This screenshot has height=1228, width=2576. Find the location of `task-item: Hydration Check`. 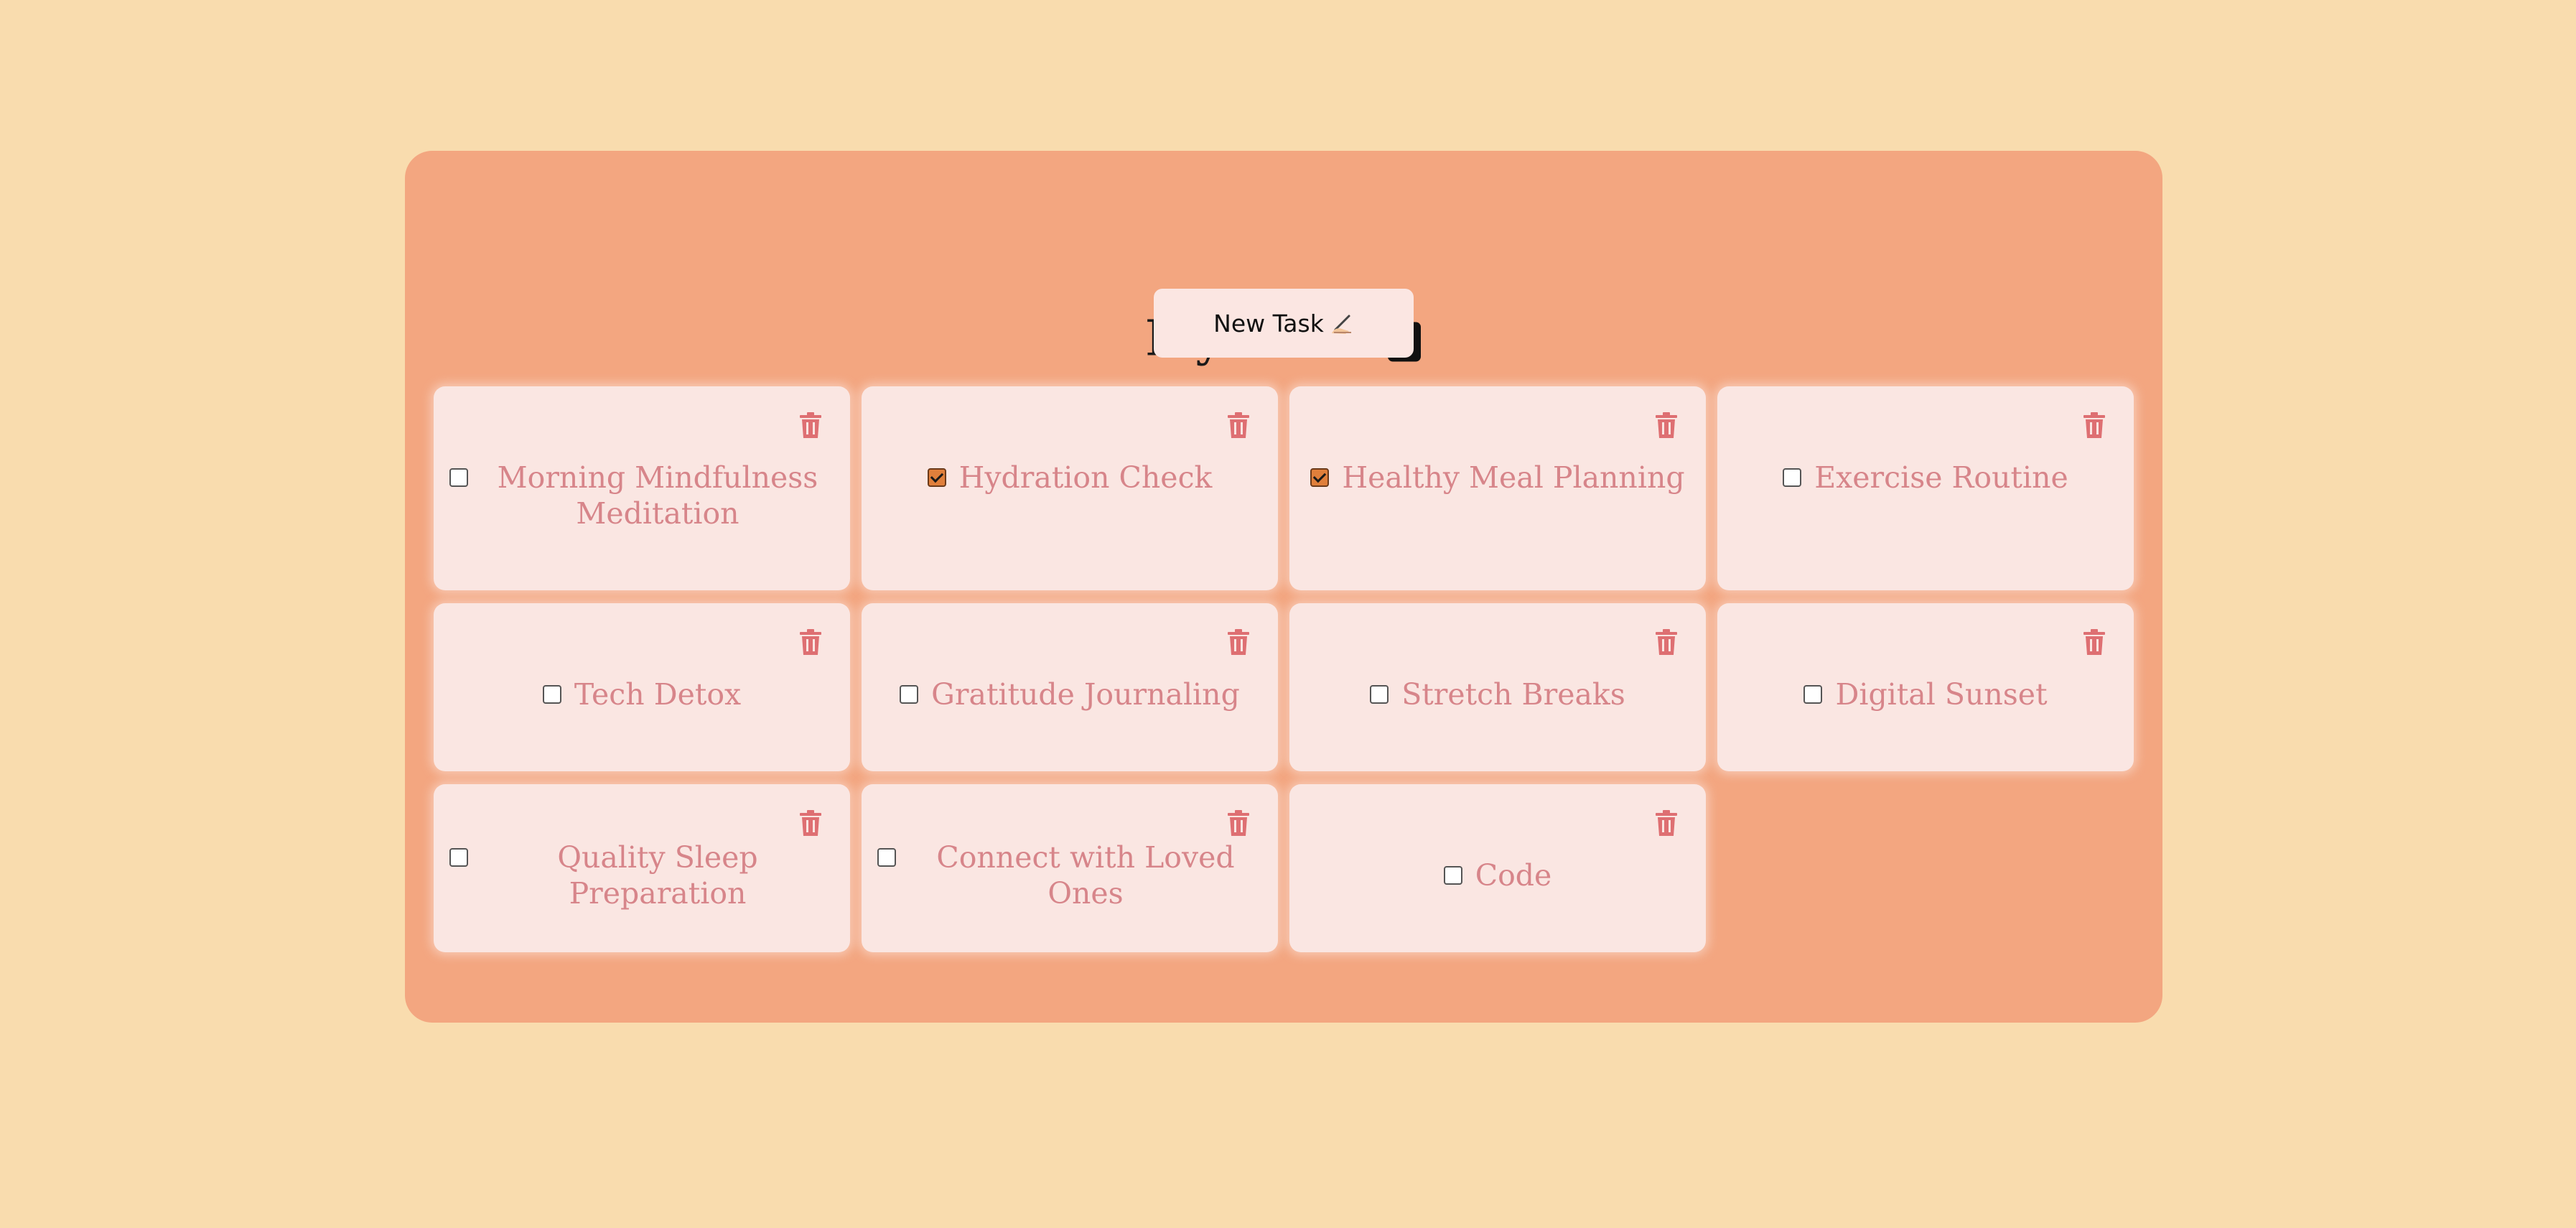

task-item: Hydration Check is located at coordinates (1070, 478).